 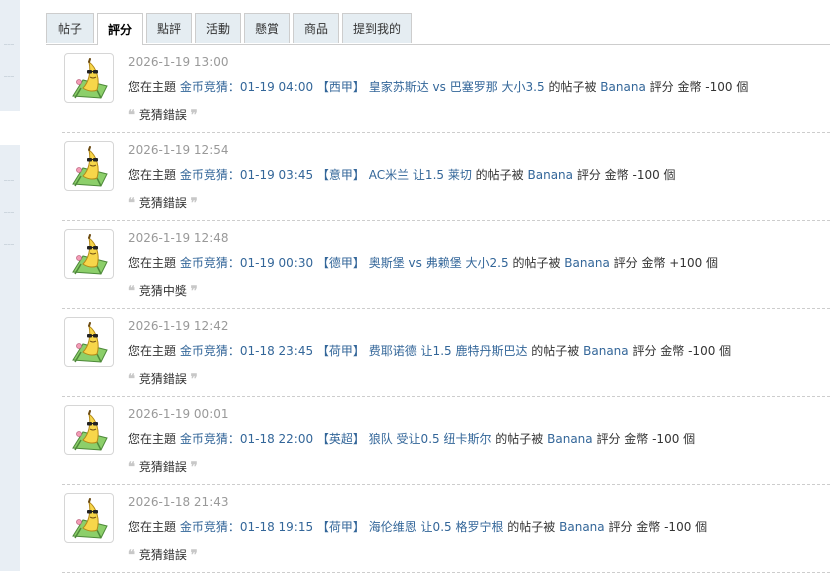 I want to click on topic-link: 金币竞猜：01-19 00:30 【德甲】 奥斯堡 vs 弗赖堡 大小2.5, so click(x=344, y=263).